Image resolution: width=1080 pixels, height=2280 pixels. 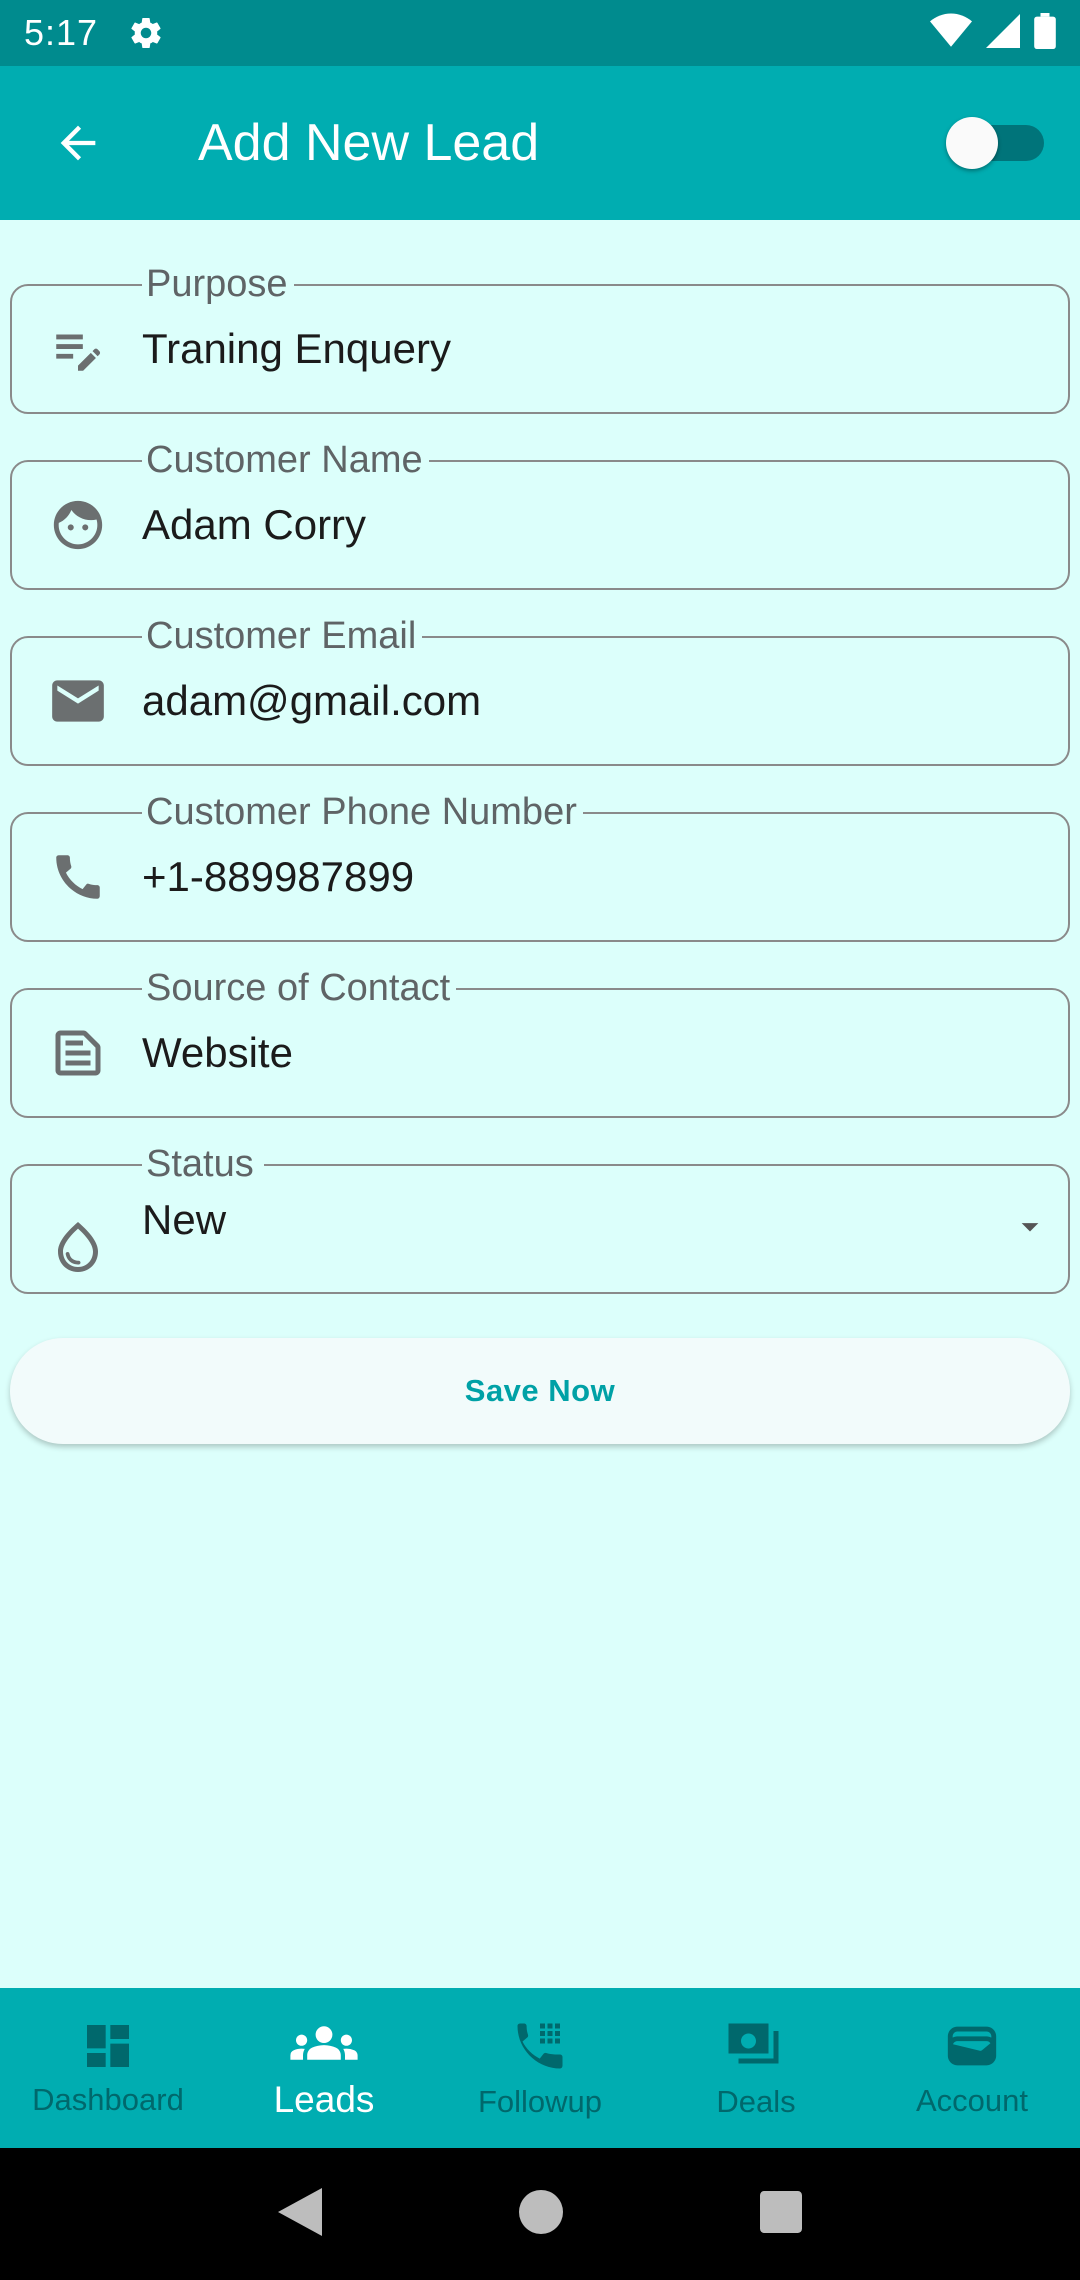 I want to click on customer-name-input: Adam Corry, so click(x=582, y=525).